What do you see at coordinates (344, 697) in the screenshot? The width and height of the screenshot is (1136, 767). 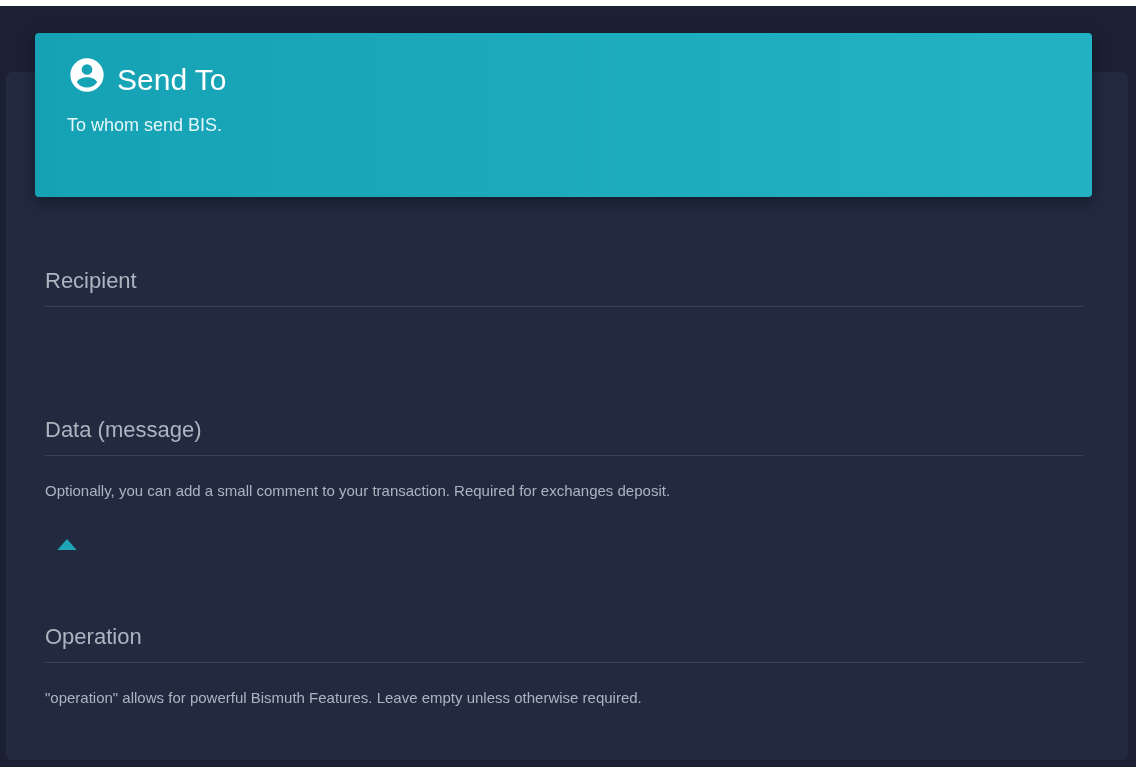 I see `helper-text: "operation" allows for powerful Bismuth Features. Leave empty unless otherwise required.` at bounding box center [344, 697].